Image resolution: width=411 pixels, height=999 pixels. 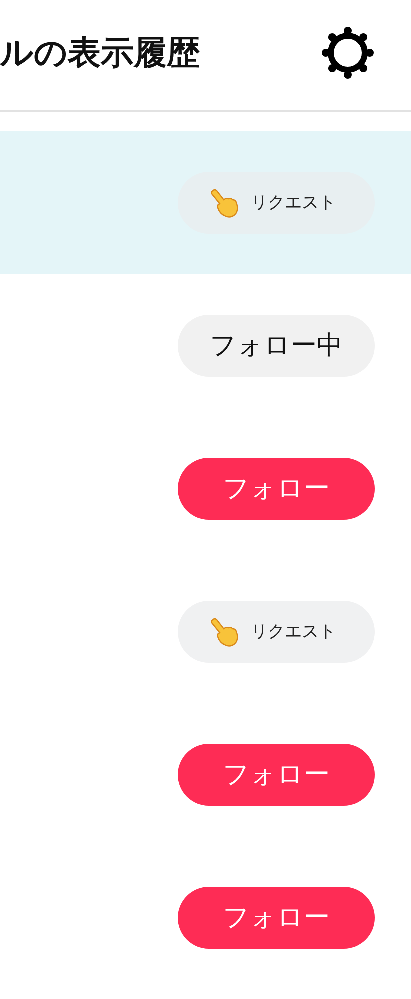 I want to click on settings-icon, so click(x=348, y=53).